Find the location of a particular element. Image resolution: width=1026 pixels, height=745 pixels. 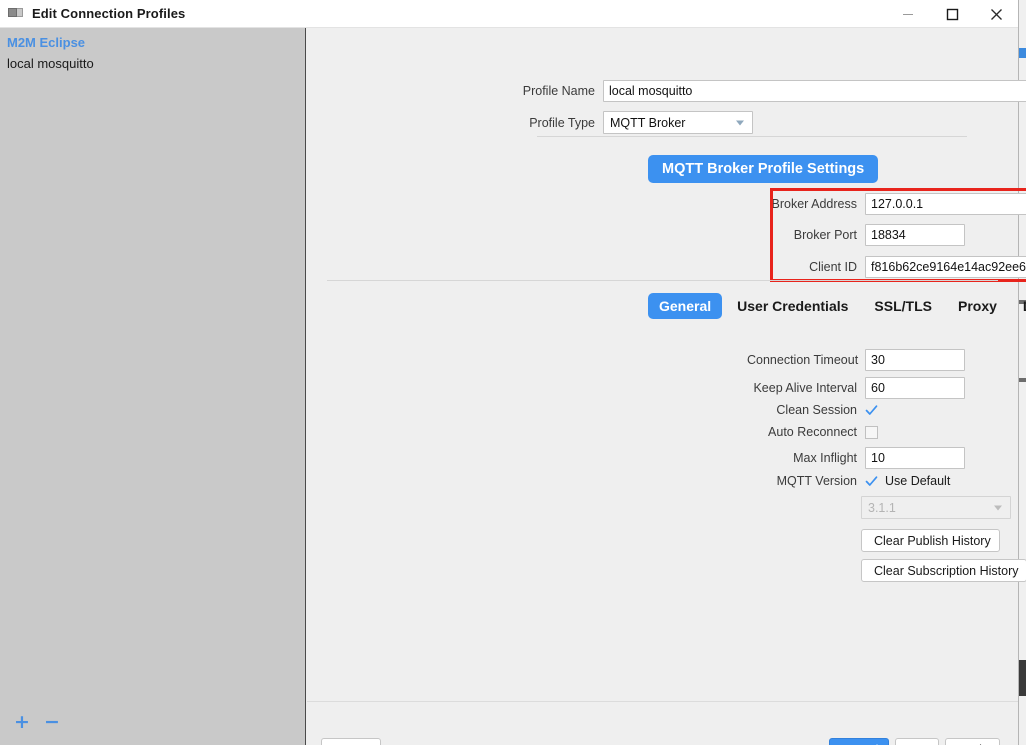

minimize-icon is located at coordinates (908, 14).